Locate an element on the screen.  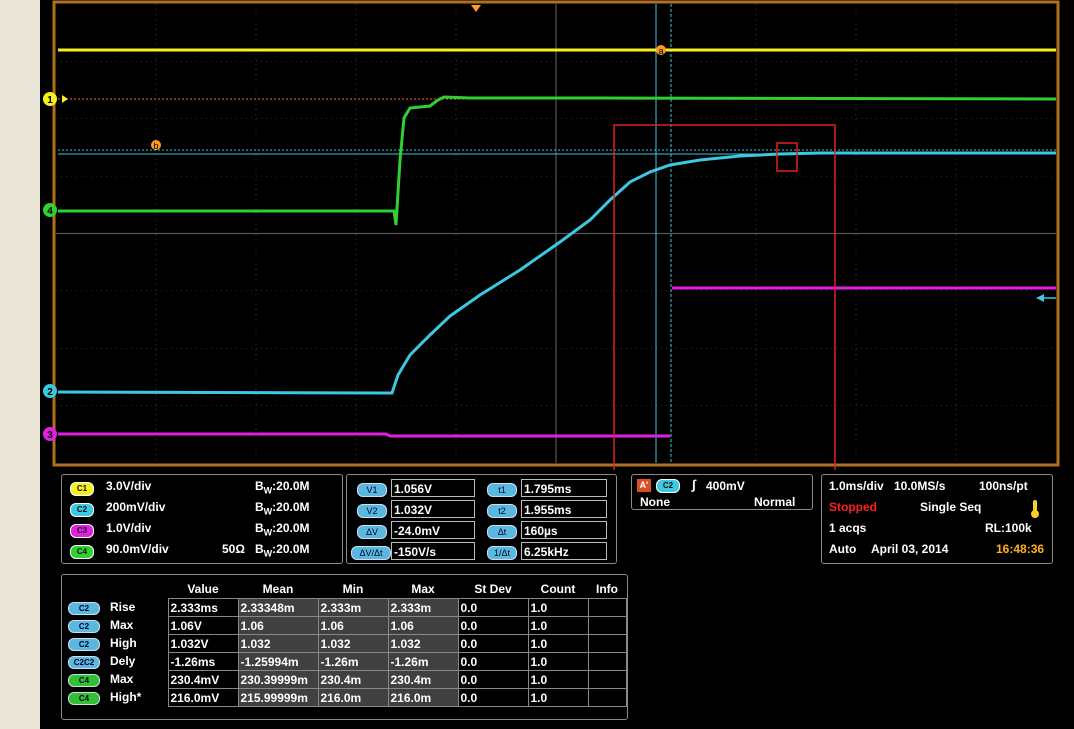
channel-scale: 90.0mV/div is located at coordinates (137, 549).